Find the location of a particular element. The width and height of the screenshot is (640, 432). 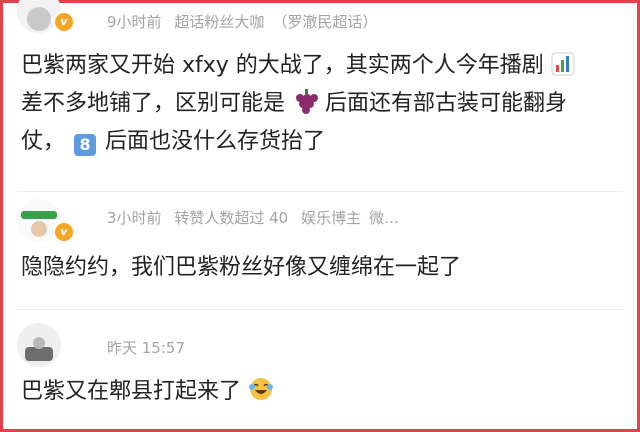

avatar-2: v is located at coordinates (52, 223).